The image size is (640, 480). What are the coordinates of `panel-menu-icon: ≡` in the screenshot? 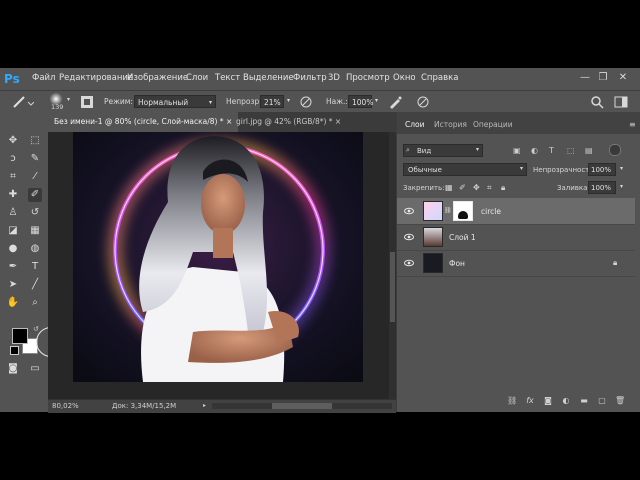 It's located at (632, 124).